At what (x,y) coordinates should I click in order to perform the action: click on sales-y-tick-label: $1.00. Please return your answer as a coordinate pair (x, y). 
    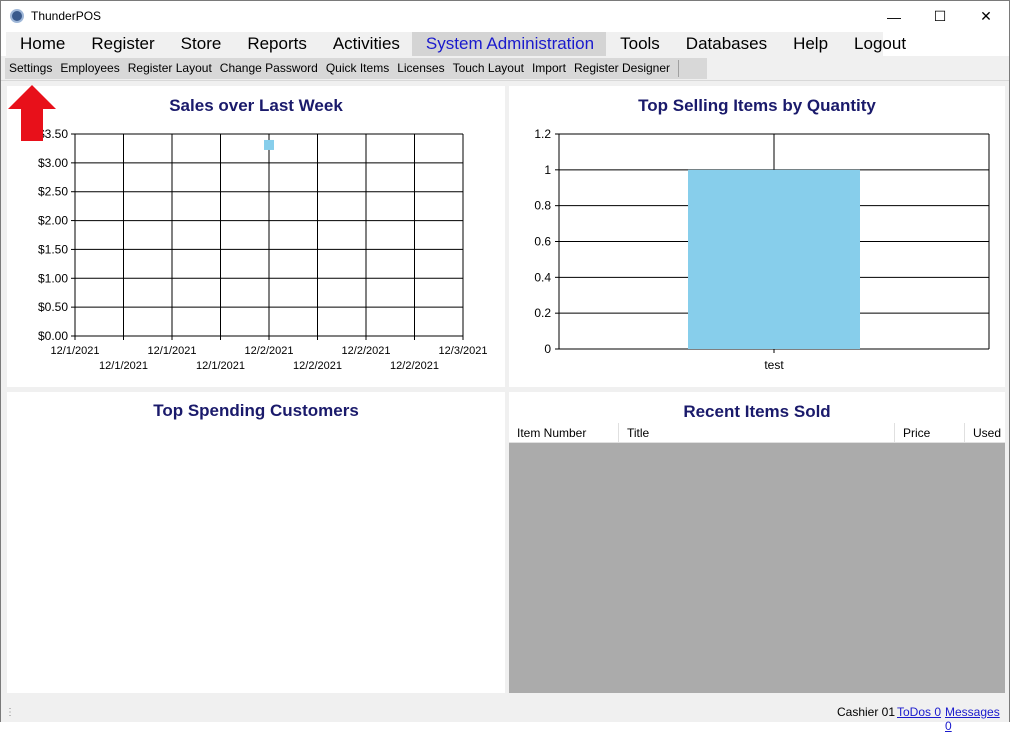
    Looking at the image, I should click on (53, 278).